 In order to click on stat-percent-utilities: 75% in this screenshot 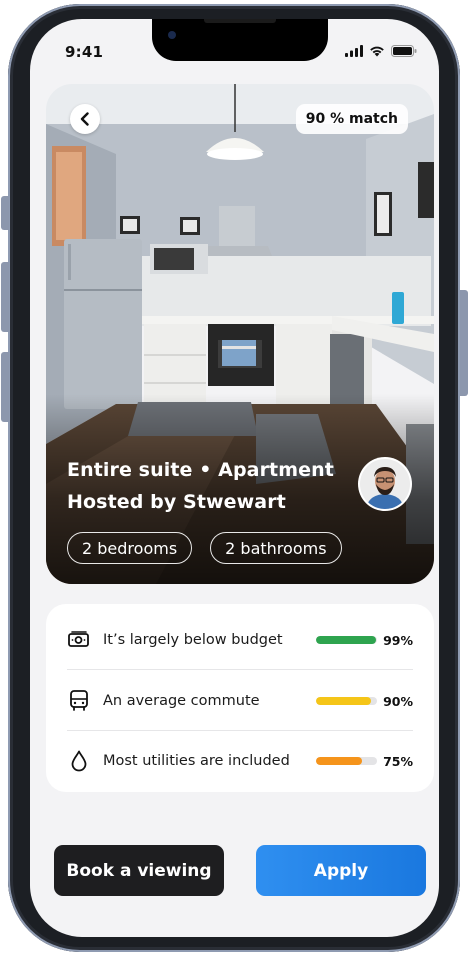, I will do `click(398, 761)`.